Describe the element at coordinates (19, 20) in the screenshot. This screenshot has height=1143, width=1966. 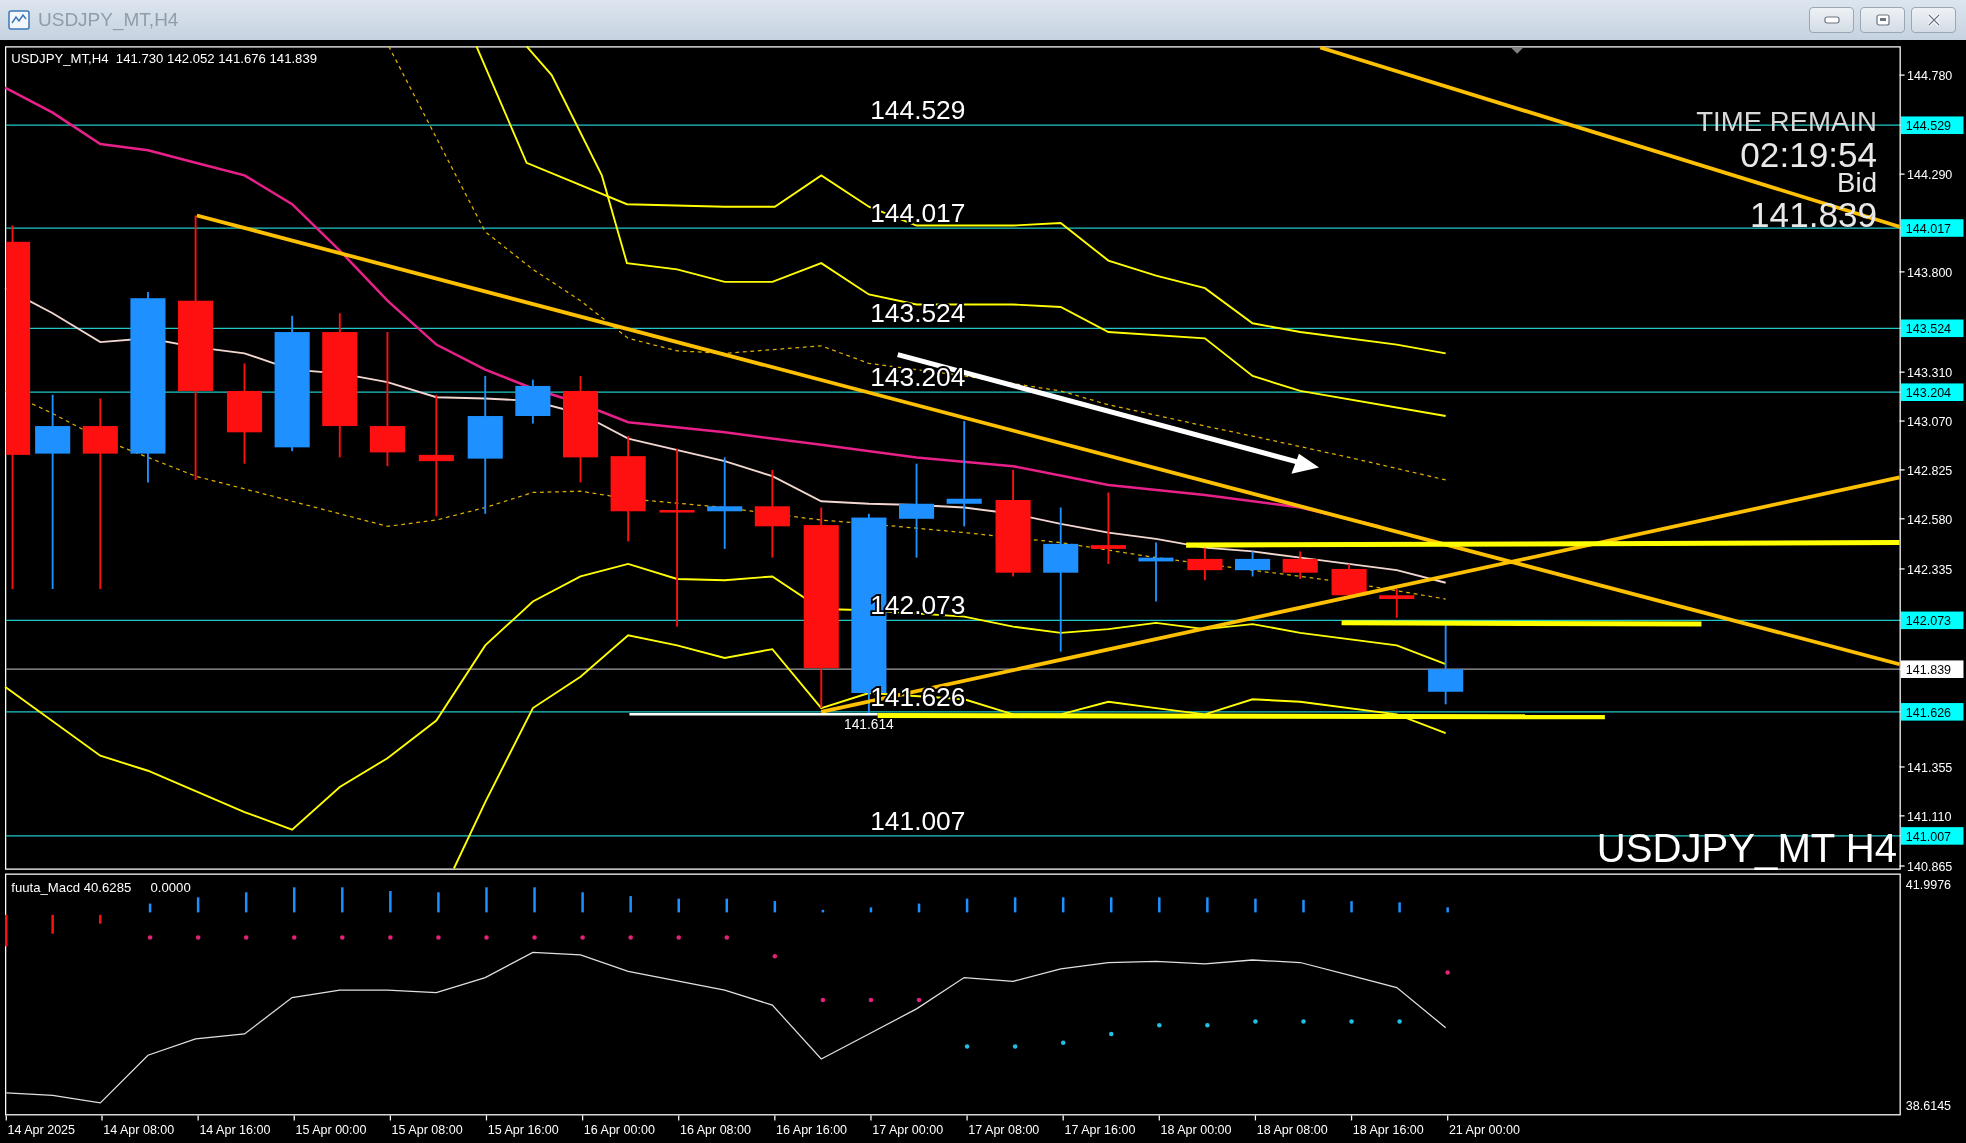
I see `chart-window-icon` at that location.